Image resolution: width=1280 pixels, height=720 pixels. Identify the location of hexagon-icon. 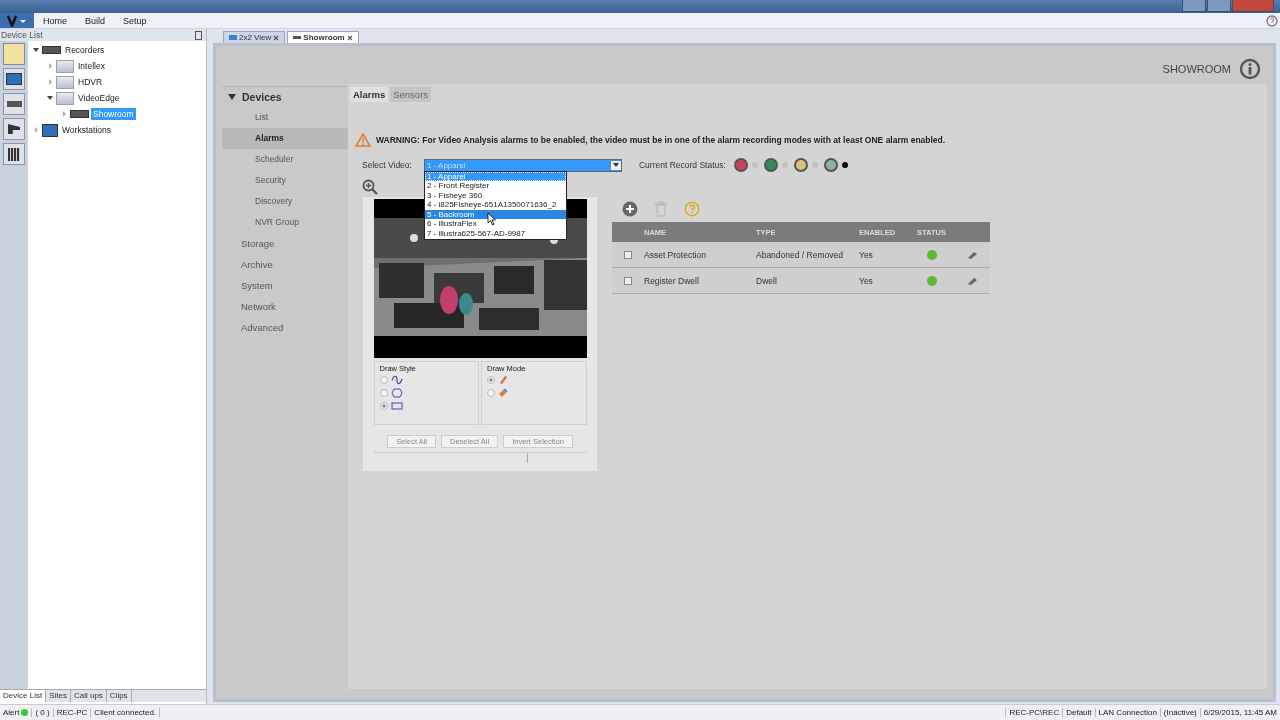
(396, 392).